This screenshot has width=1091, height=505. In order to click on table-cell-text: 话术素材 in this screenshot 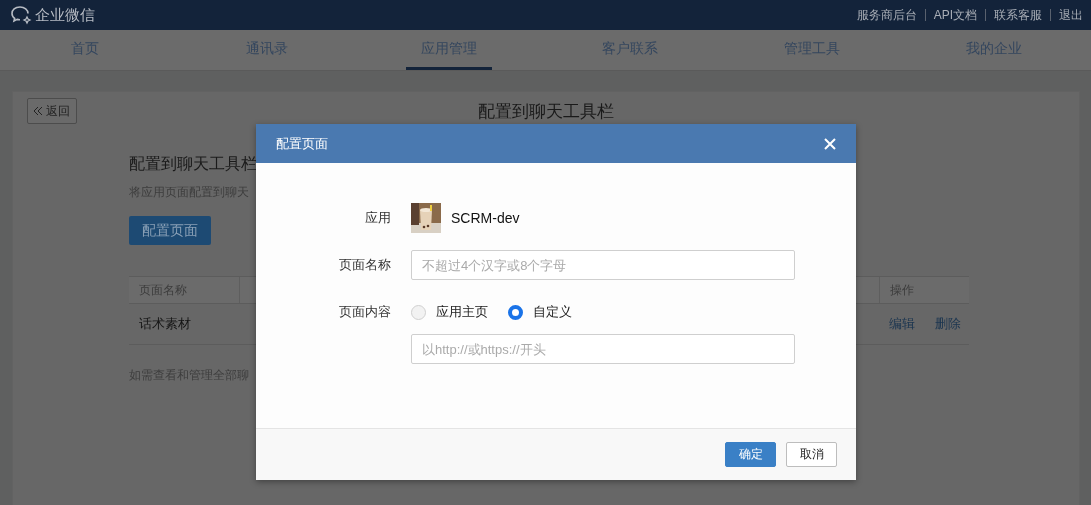, I will do `click(165, 324)`.